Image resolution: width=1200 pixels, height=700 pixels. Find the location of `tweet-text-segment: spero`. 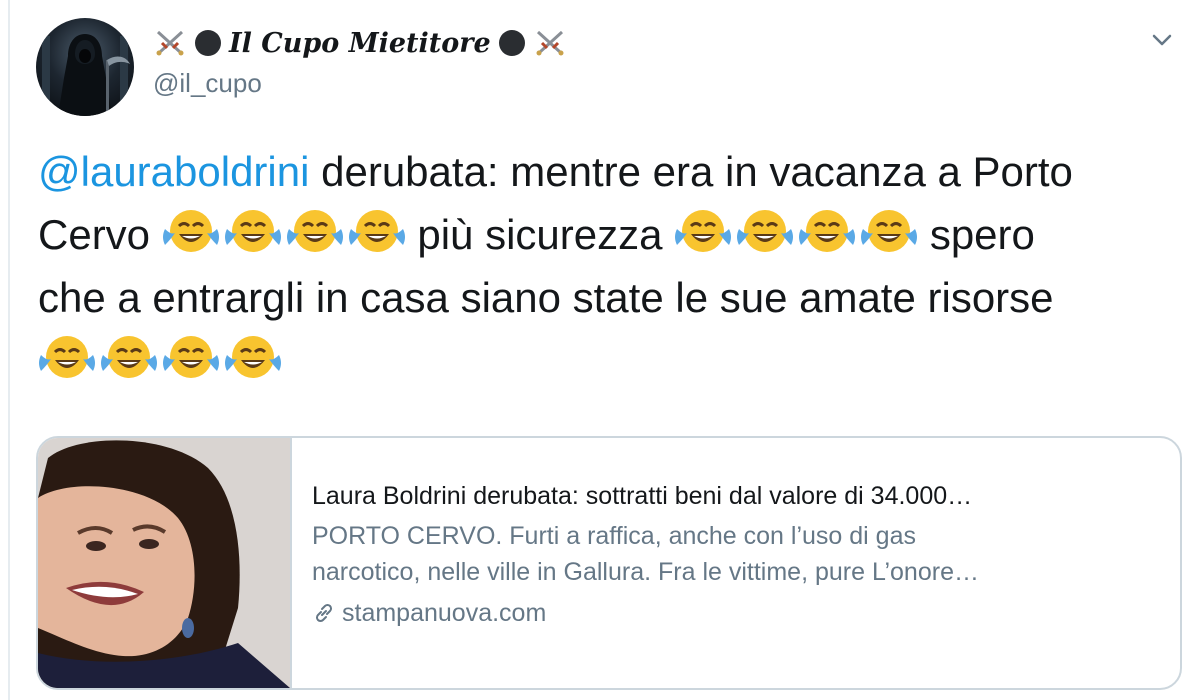

tweet-text-segment: spero is located at coordinates (976, 234).